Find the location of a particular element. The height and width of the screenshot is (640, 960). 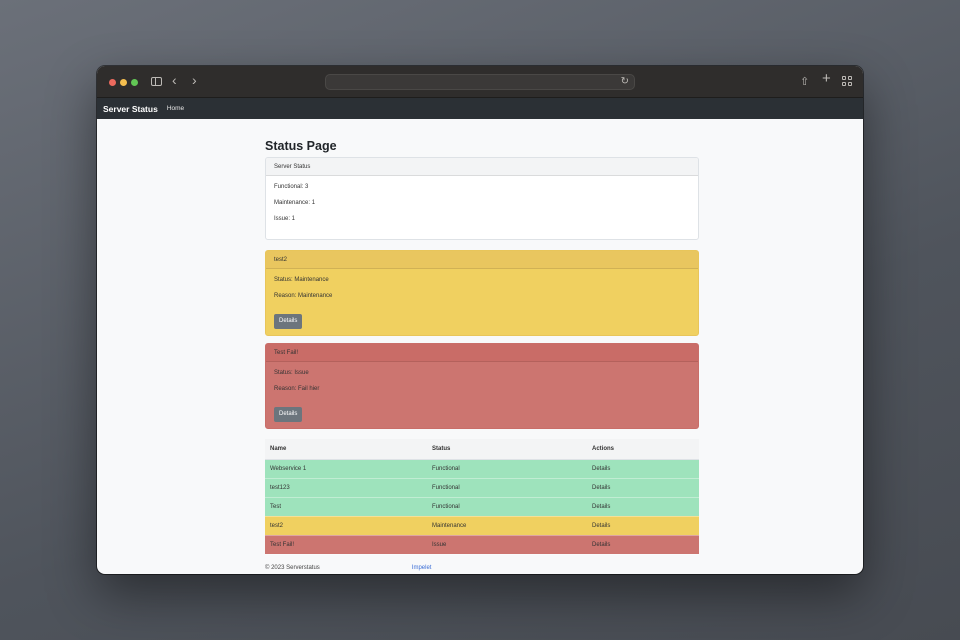

site-navbar: Server Status Home is located at coordinates (480, 108).